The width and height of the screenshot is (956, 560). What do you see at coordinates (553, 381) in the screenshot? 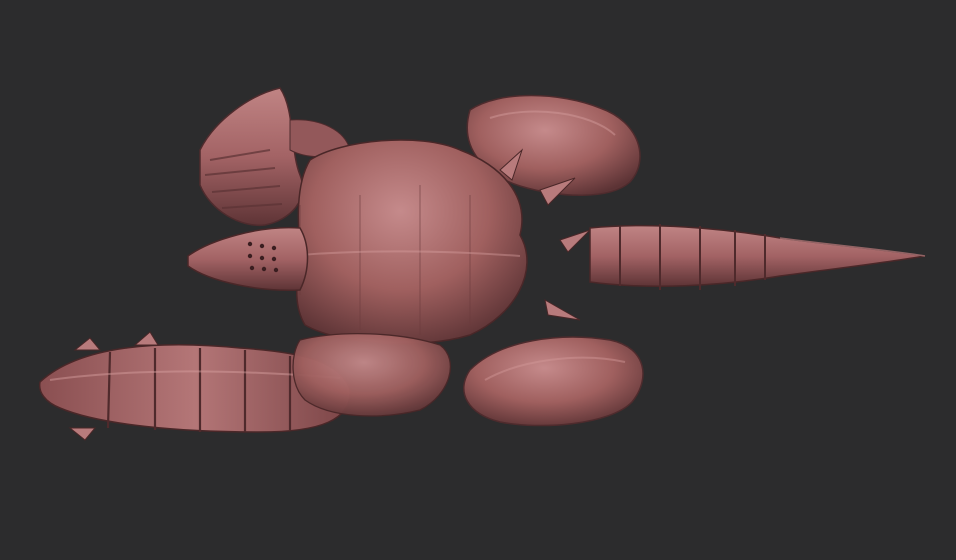
I see `lower-right-boulder` at bounding box center [553, 381].